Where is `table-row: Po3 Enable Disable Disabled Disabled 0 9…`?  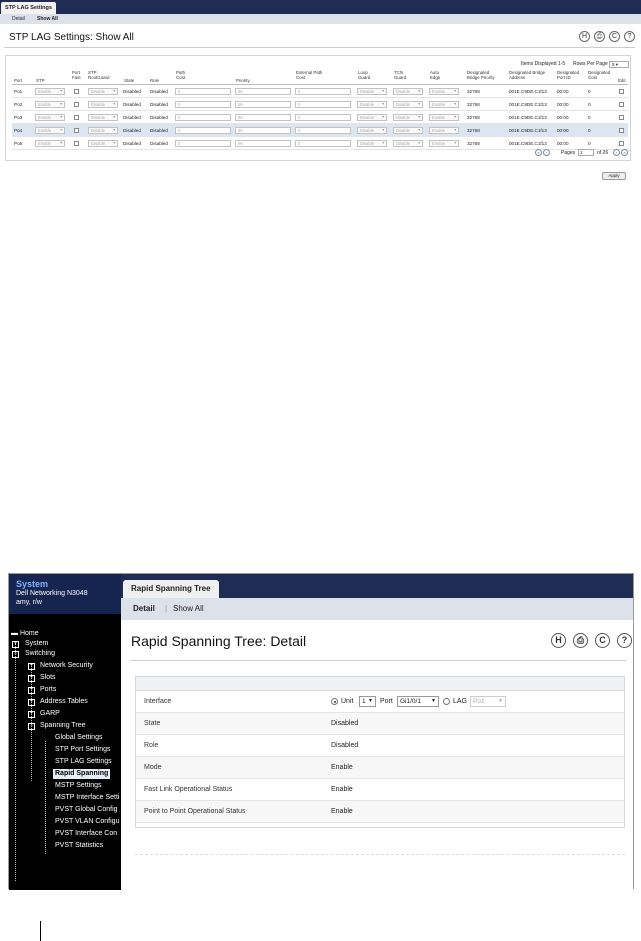
table-row: Po3 Enable Disable Disabled Disabled 0 9… is located at coordinates (320, 117).